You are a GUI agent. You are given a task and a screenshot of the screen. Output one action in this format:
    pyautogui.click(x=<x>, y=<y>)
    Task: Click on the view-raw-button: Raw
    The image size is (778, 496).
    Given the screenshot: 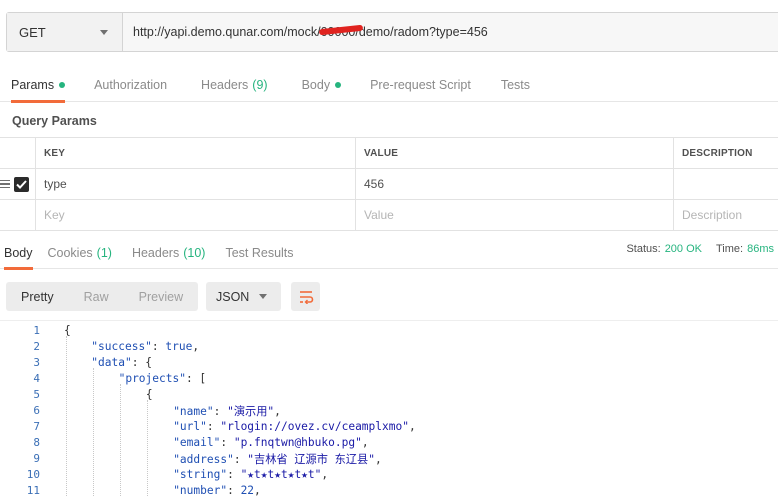 What is the action you would take?
    pyautogui.click(x=96, y=296)
    